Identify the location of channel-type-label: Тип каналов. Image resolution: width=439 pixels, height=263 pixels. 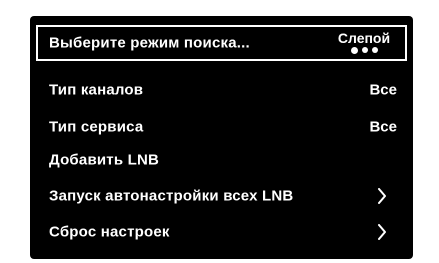
(96, 90).